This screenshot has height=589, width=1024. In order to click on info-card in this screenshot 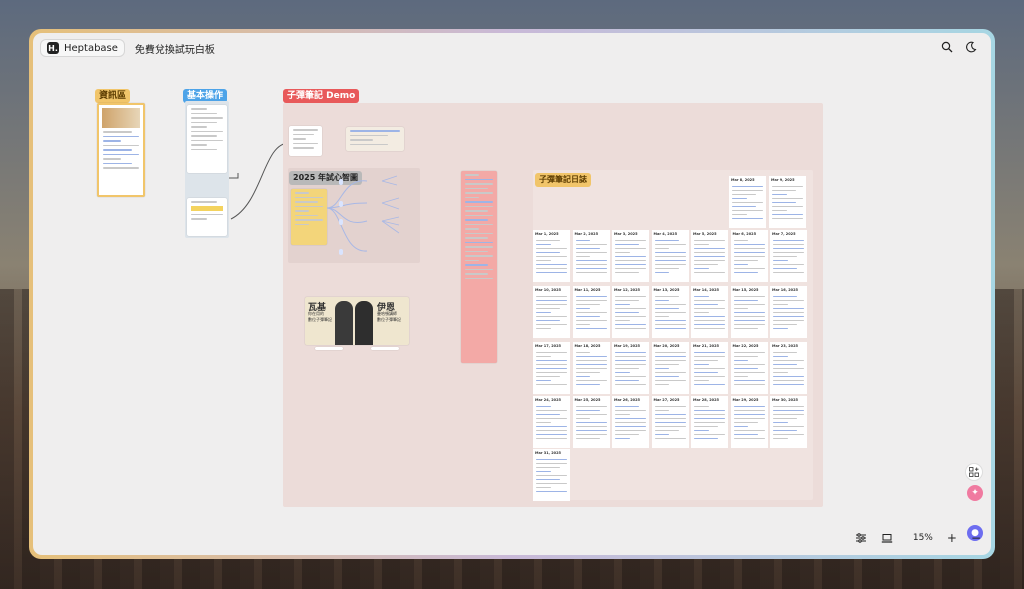, I will do `click(121, 150)`.